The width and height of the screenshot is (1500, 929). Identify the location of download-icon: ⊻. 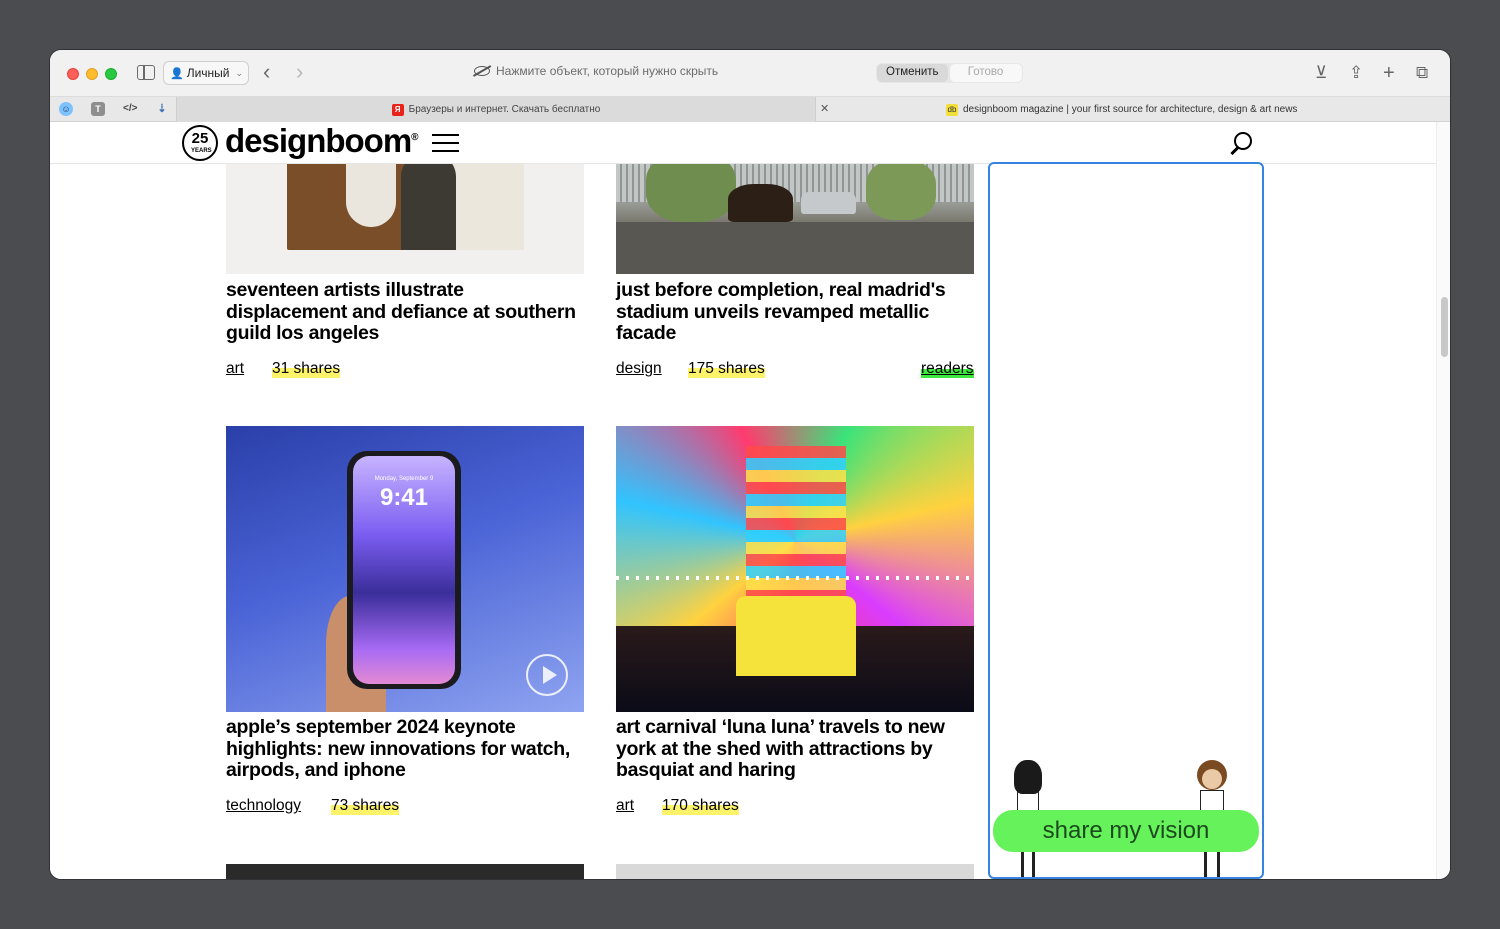
(1321, 73).